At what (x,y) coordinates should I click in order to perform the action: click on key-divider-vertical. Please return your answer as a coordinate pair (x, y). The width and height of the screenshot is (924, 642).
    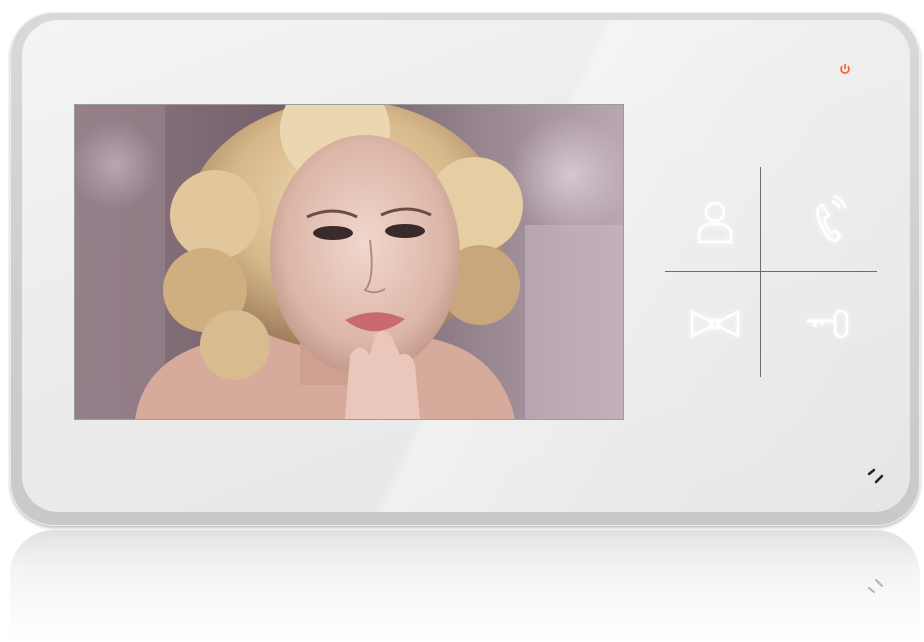
    Looking at the image, I should click on (760, 272).